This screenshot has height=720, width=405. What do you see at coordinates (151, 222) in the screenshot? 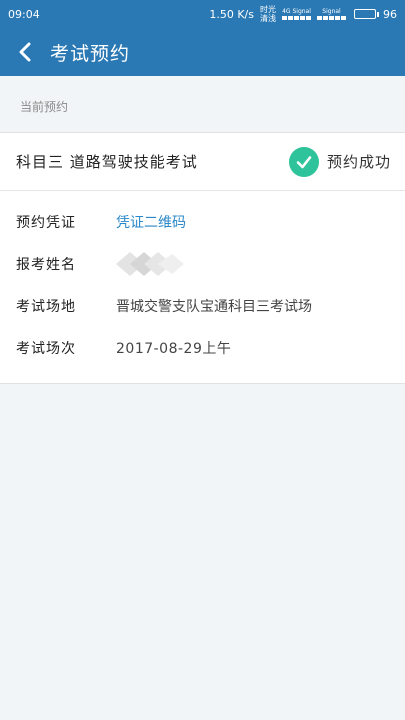
I see `voucher-qr-link: 凭证二维码` at bounding box center [151, 222].